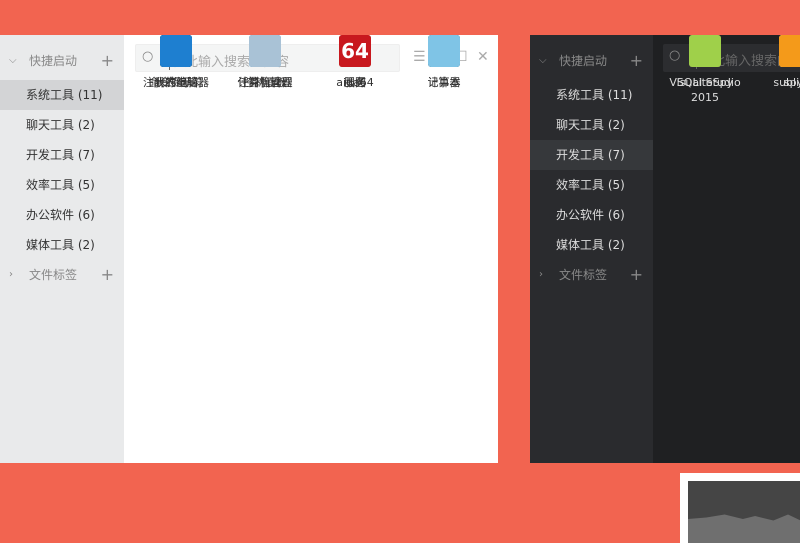 The height and width of the screenshot is (543, 800). I want to click on app-tile: 记事本, so click(444, 62).